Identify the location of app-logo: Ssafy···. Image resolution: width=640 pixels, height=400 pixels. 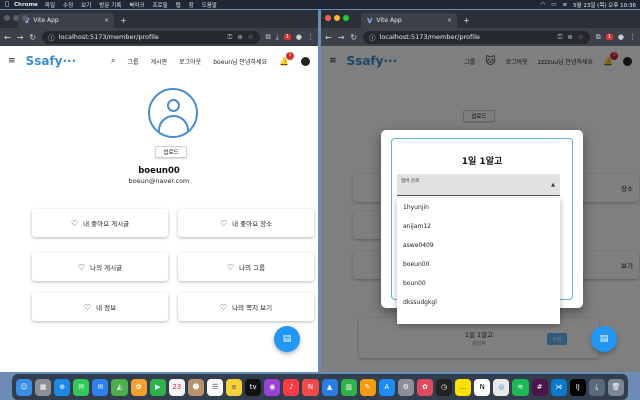
(51, 61).